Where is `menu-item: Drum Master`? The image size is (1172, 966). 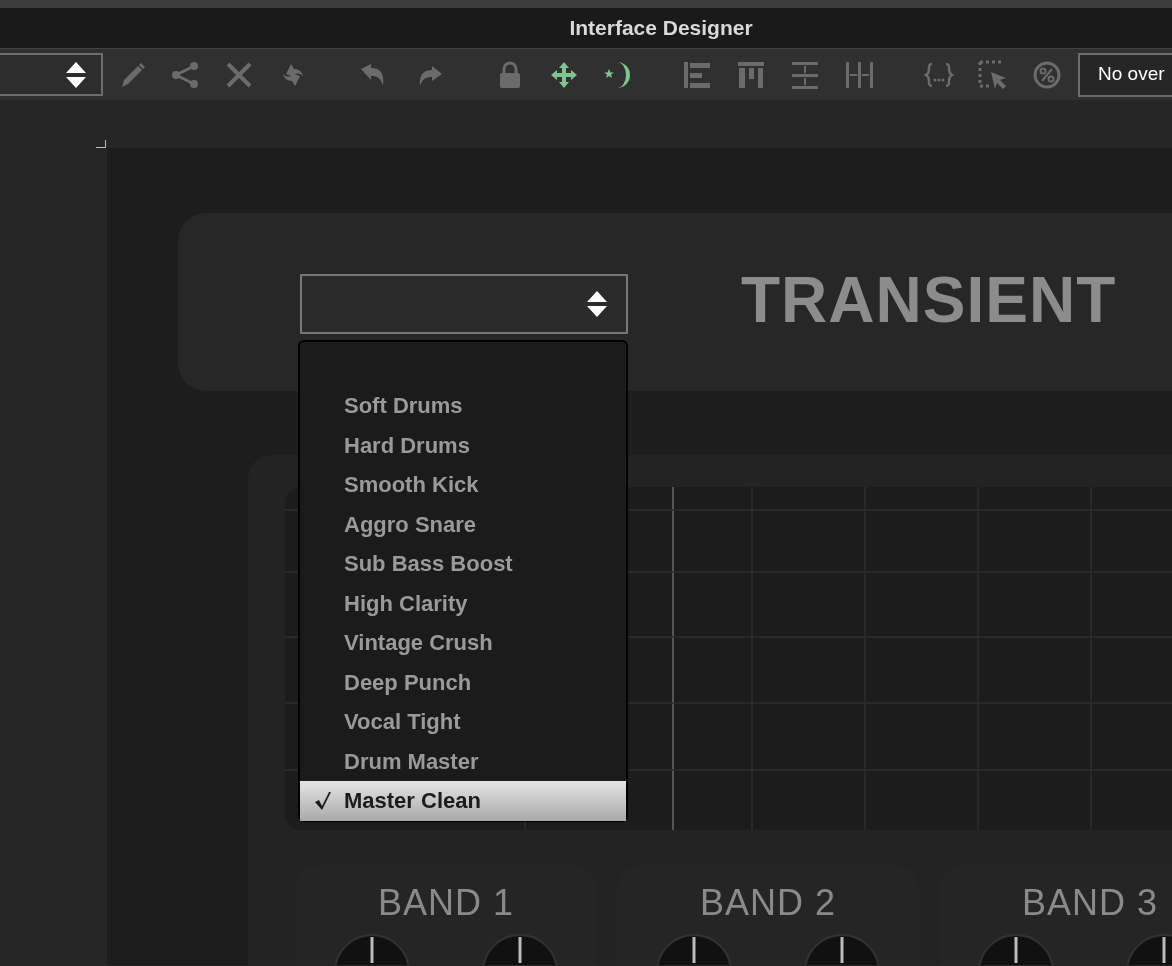
menu-item: Drum Master is located at coordinates (463, 761).